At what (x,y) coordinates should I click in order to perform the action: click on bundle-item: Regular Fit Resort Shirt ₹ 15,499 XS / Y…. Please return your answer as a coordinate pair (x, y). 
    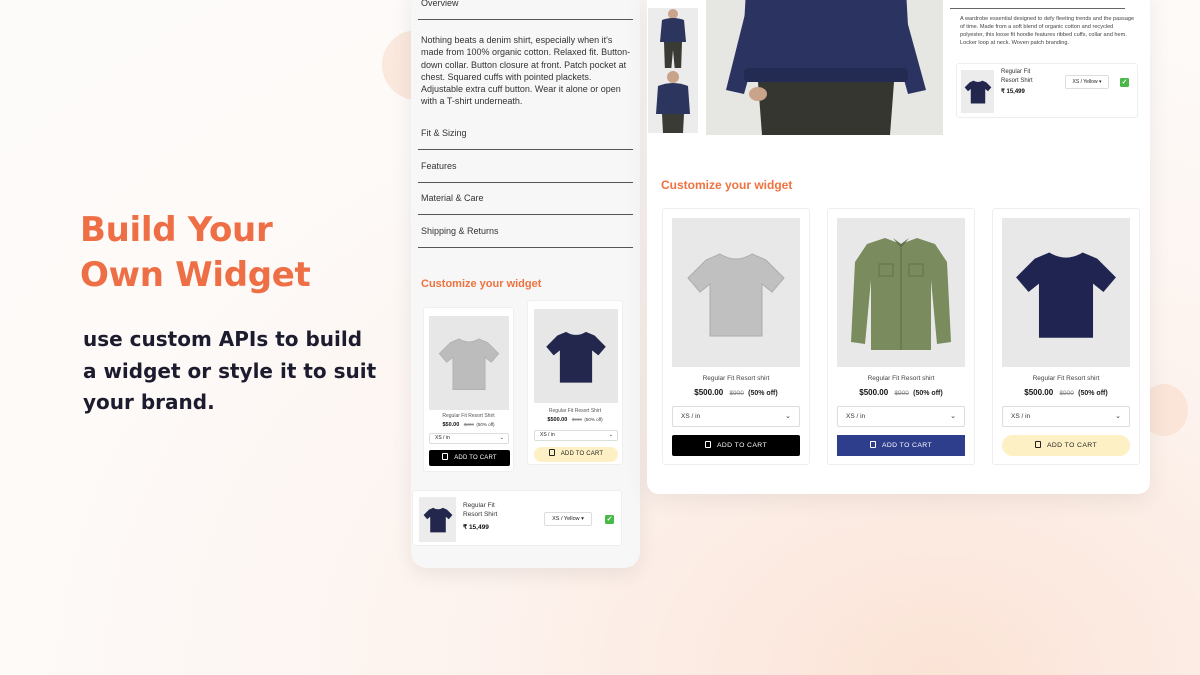
    Looking at the image, I should click on (517, 518).